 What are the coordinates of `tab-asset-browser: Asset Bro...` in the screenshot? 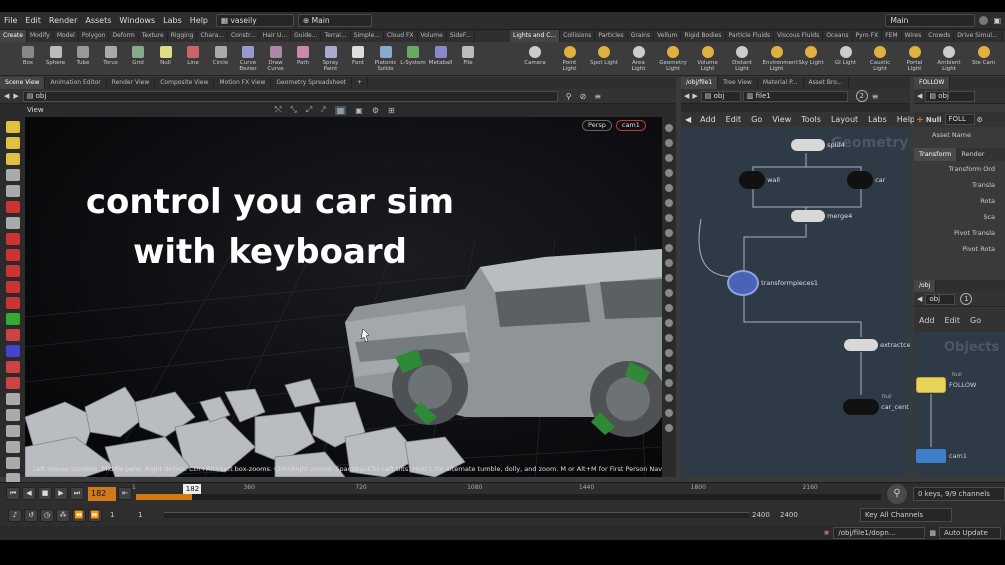 It's located at (826, 83).